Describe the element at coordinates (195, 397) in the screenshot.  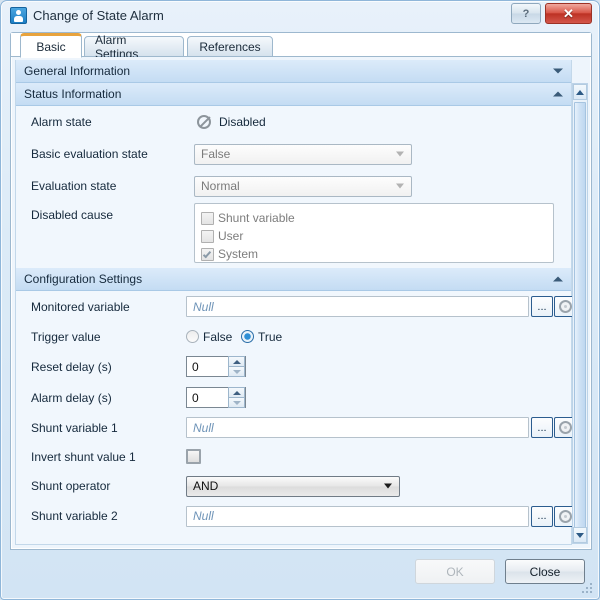
I see `alarm-delay-value: 0` at that location.